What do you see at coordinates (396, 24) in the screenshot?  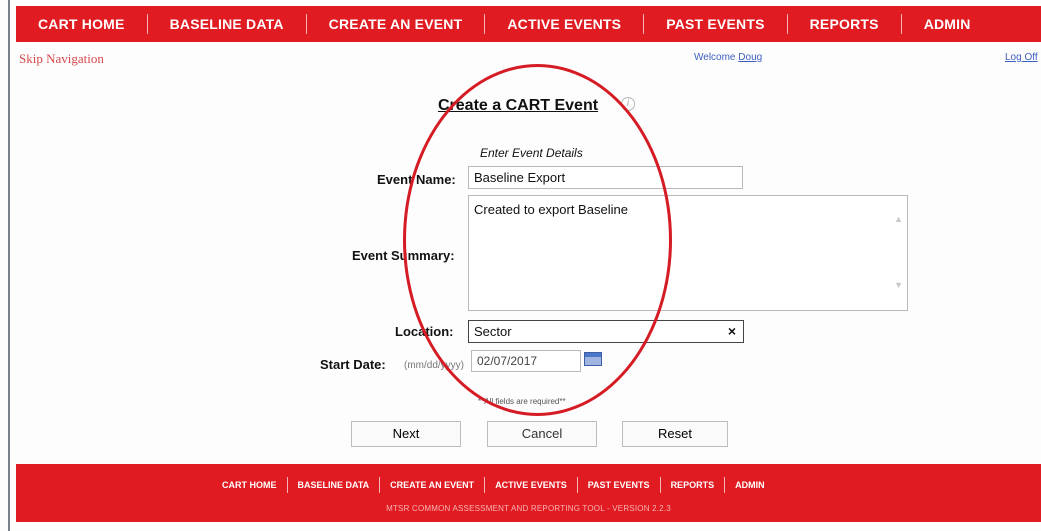 I see `nav-create-event: CREATE AN EVENT` at bounding box center [396, 24].